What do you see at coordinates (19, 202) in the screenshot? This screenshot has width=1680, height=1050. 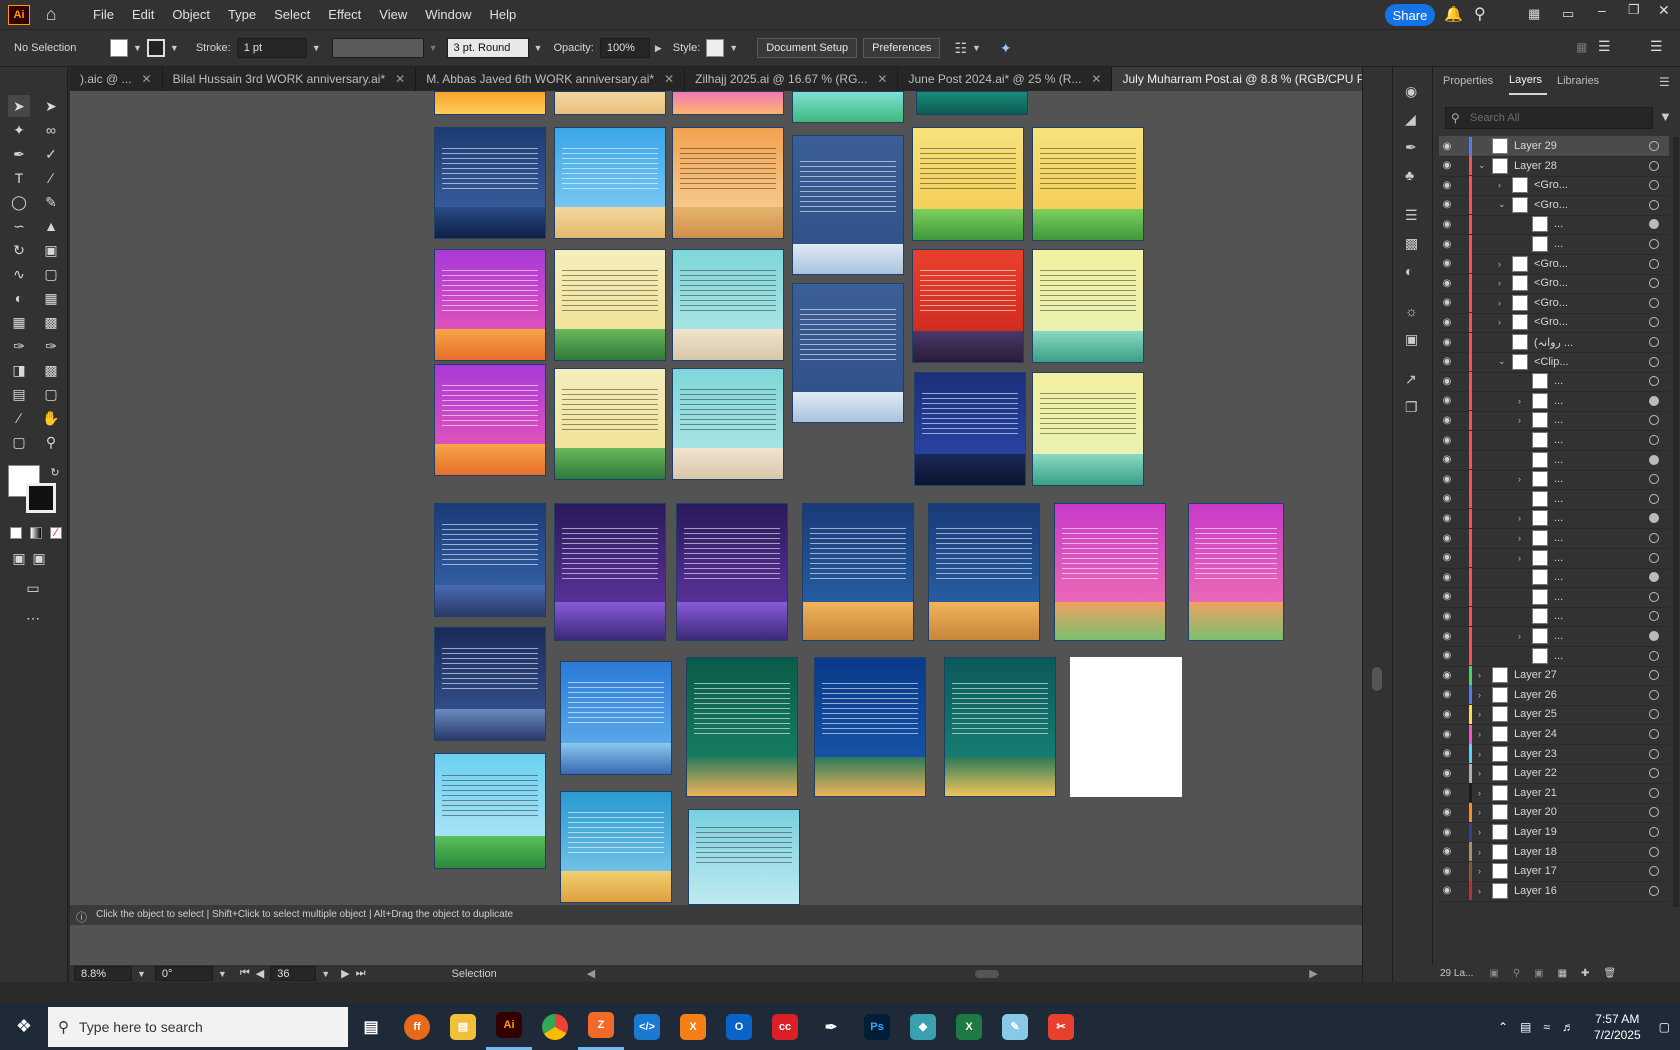 I see `ellipse-tool-icon: ◯` at bounding box center [19, 202].